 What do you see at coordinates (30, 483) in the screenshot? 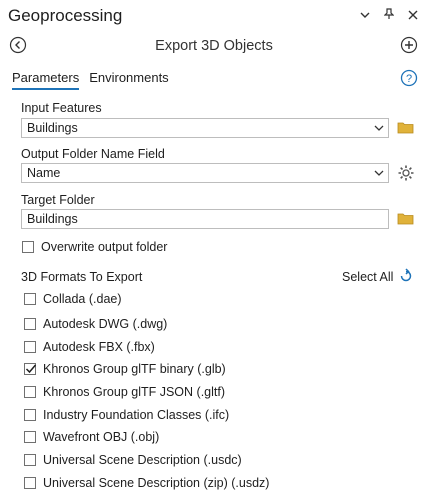
I see `format-checkbox-usdz` at bounding box center [30, 483].